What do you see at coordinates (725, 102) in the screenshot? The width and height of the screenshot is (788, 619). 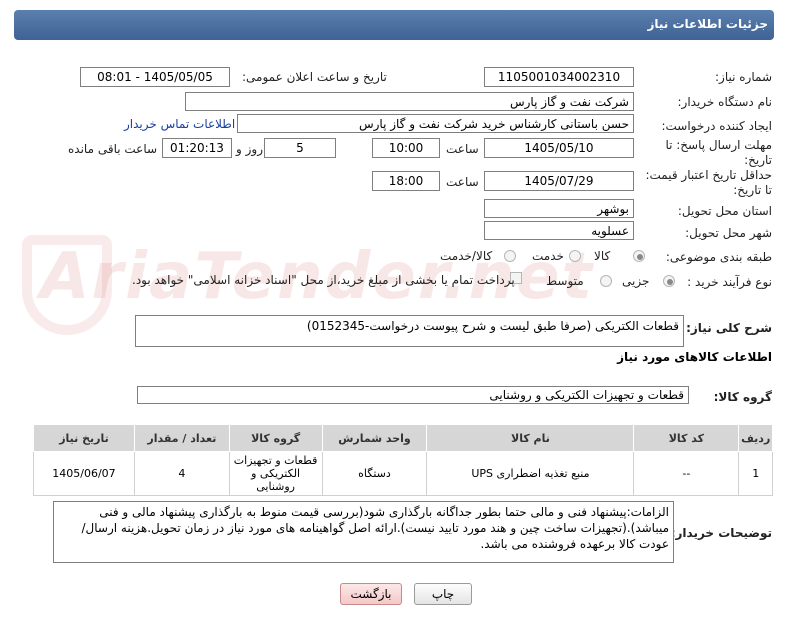 I see `buyer-org-label: نام دستگاه خریدار:` at bounding box center [725, 102].